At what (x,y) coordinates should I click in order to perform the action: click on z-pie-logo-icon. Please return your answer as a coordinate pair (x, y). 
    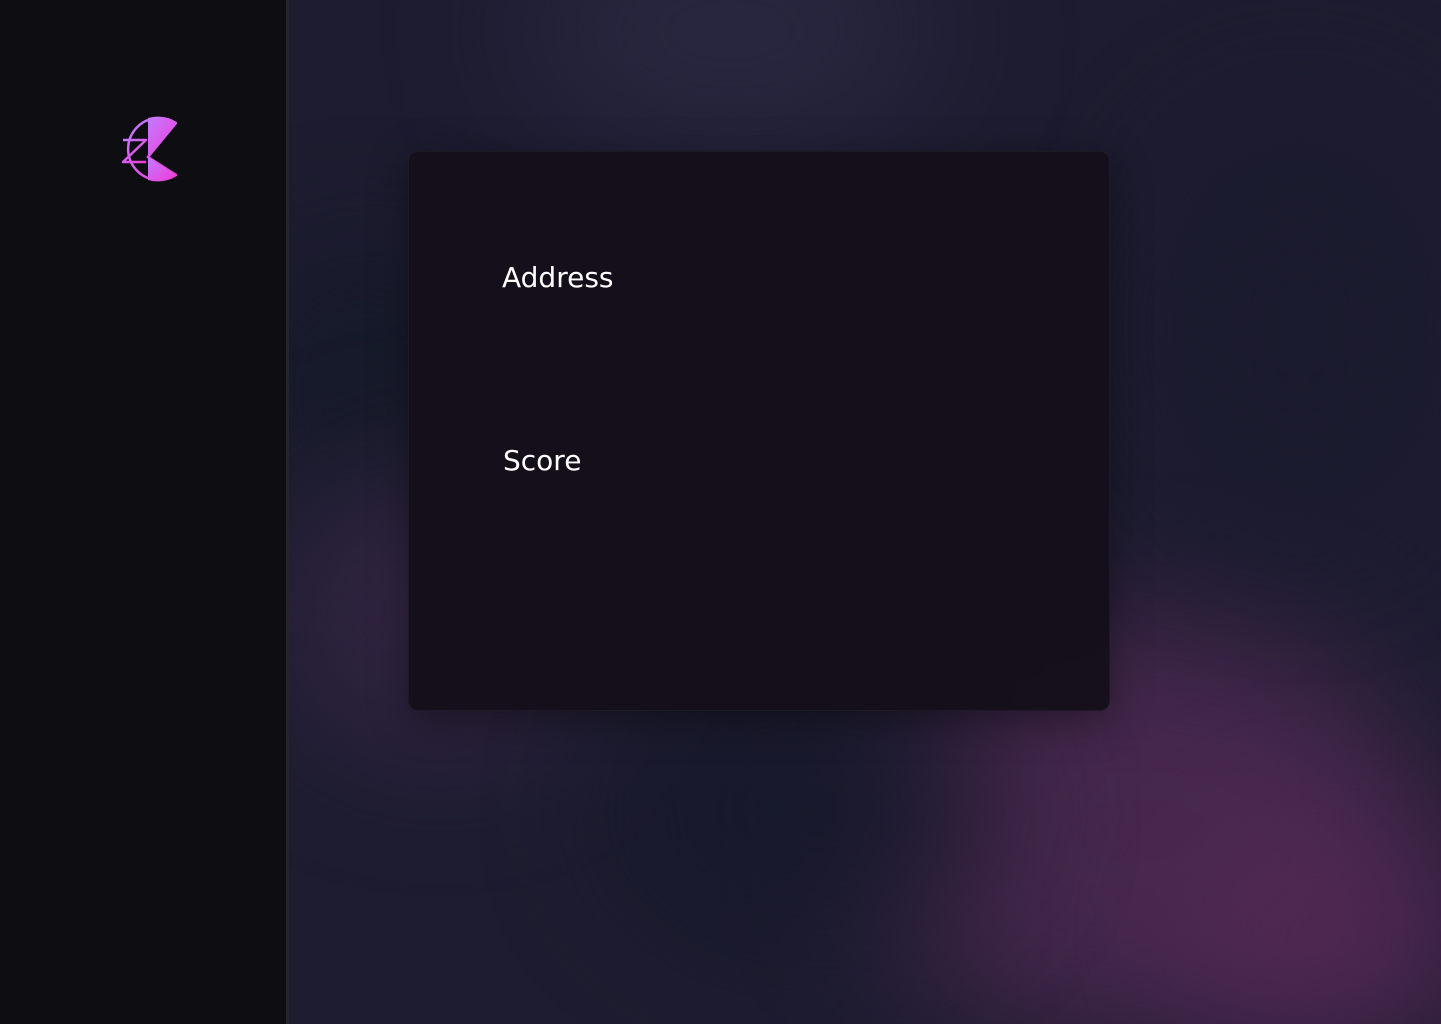
    Looking at the image, I should click on (147, 149).